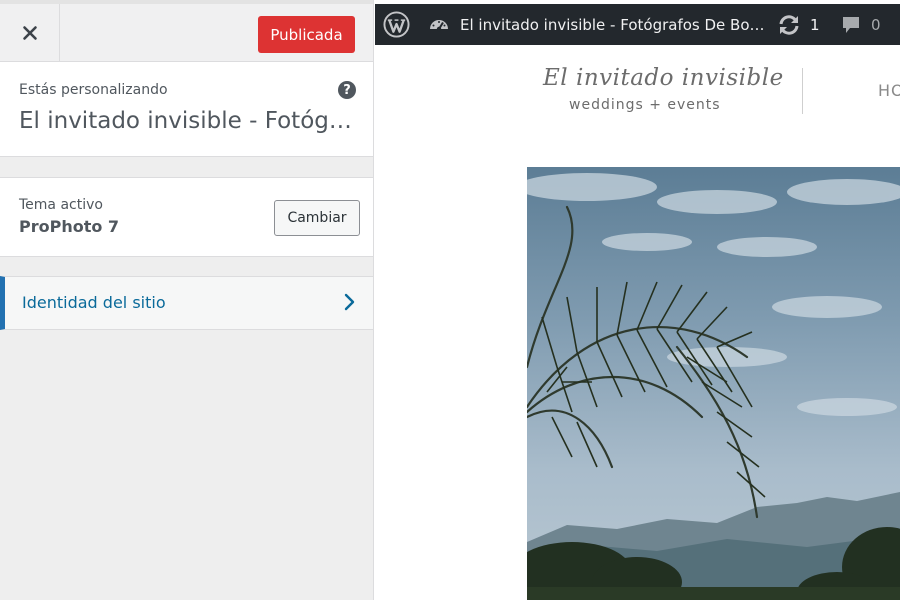 The height and width of the screenshot is (600, 900). What do you see at coordinates (186, 31) in the screenshot?
I see `customizer-header: Publicada` at bounding box center [186, 31].